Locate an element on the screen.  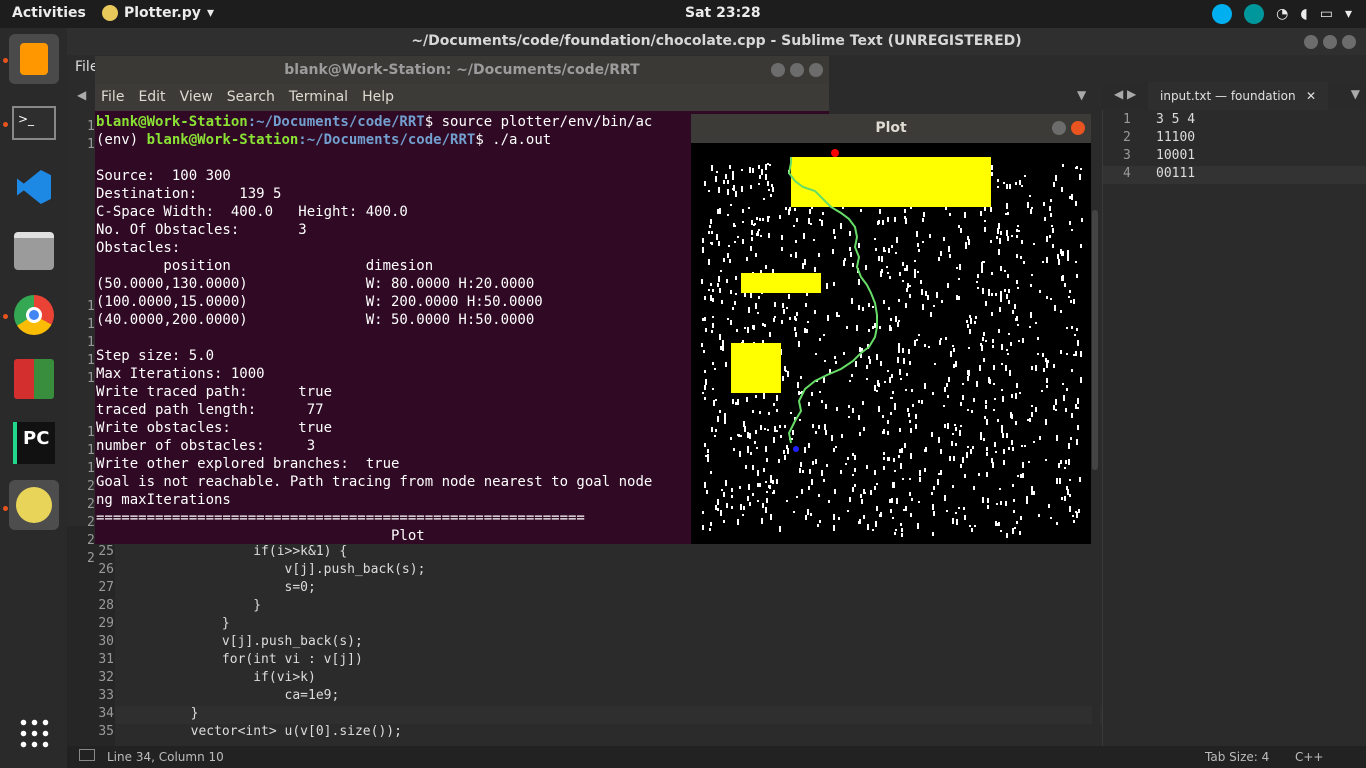
prompt-path: :~/Documents/code/RRT is located at coordinates (336, 122).